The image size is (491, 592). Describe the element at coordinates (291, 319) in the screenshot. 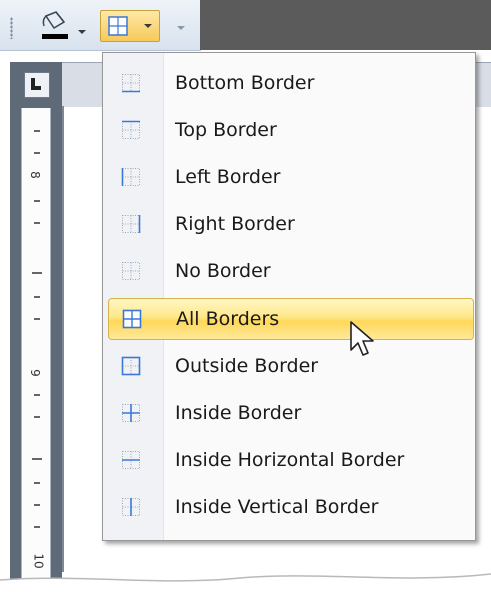

I see `menu-item-all-borders: All Borders` at that location.